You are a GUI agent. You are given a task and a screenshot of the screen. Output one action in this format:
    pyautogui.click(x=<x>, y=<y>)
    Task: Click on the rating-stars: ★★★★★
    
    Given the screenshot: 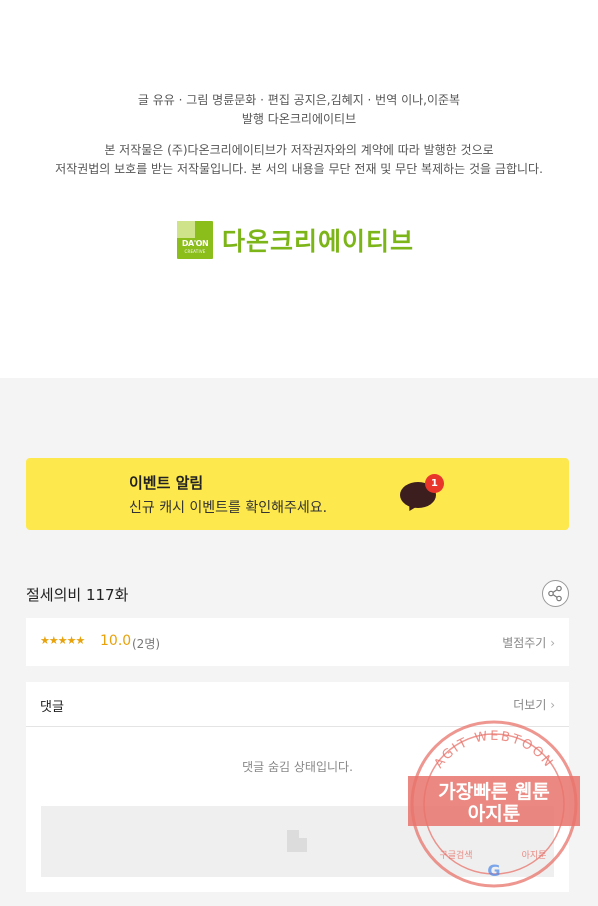 What is the action you would take?
    pyautogui.click(x=62, y=640)
    